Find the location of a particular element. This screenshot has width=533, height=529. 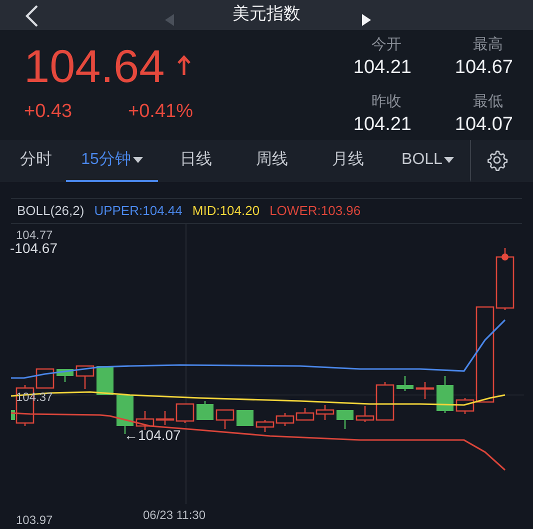

axis-label: 104.77 is located at coordinates (34, 235).